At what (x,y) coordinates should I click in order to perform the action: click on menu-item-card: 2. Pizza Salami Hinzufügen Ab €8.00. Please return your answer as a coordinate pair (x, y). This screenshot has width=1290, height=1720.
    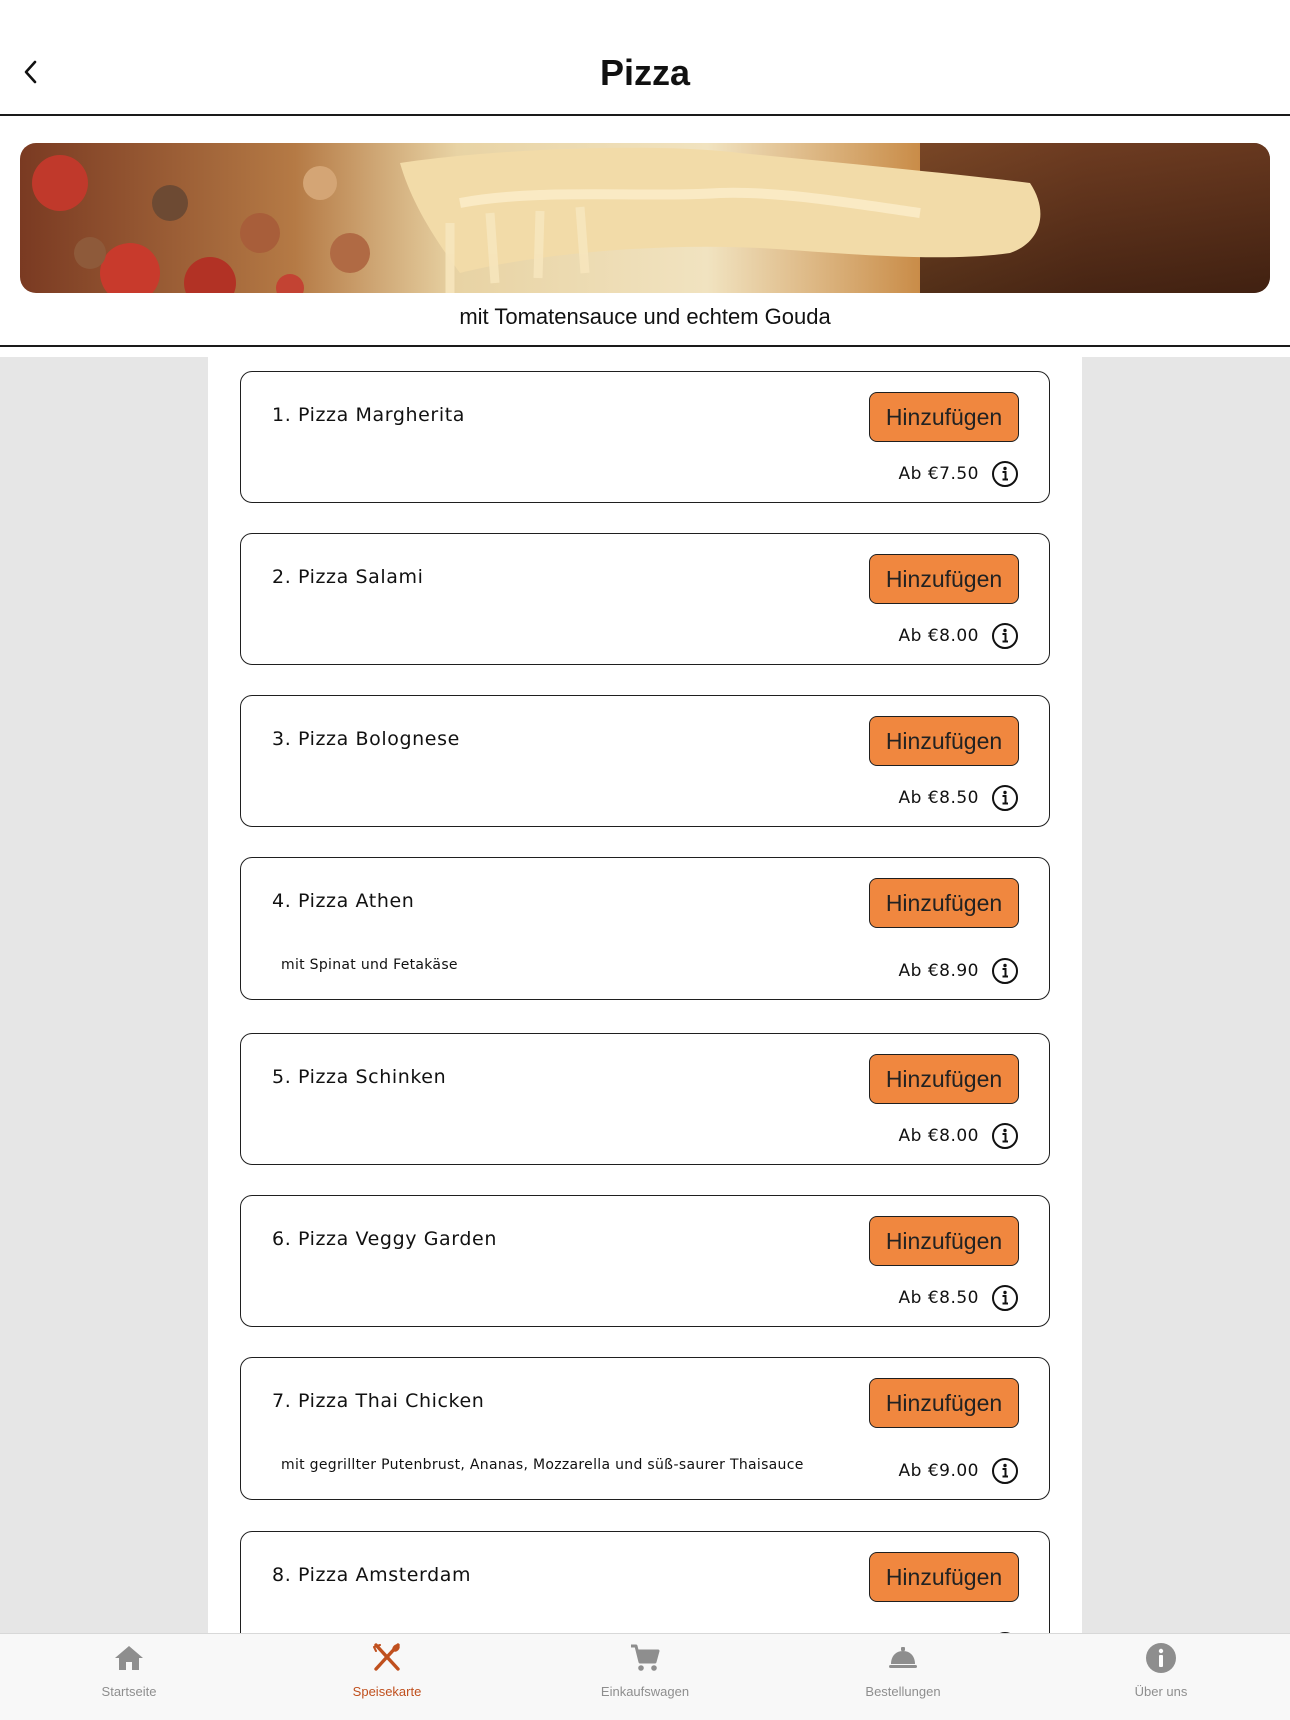
    Looking at the image, I should click on (645, 599).